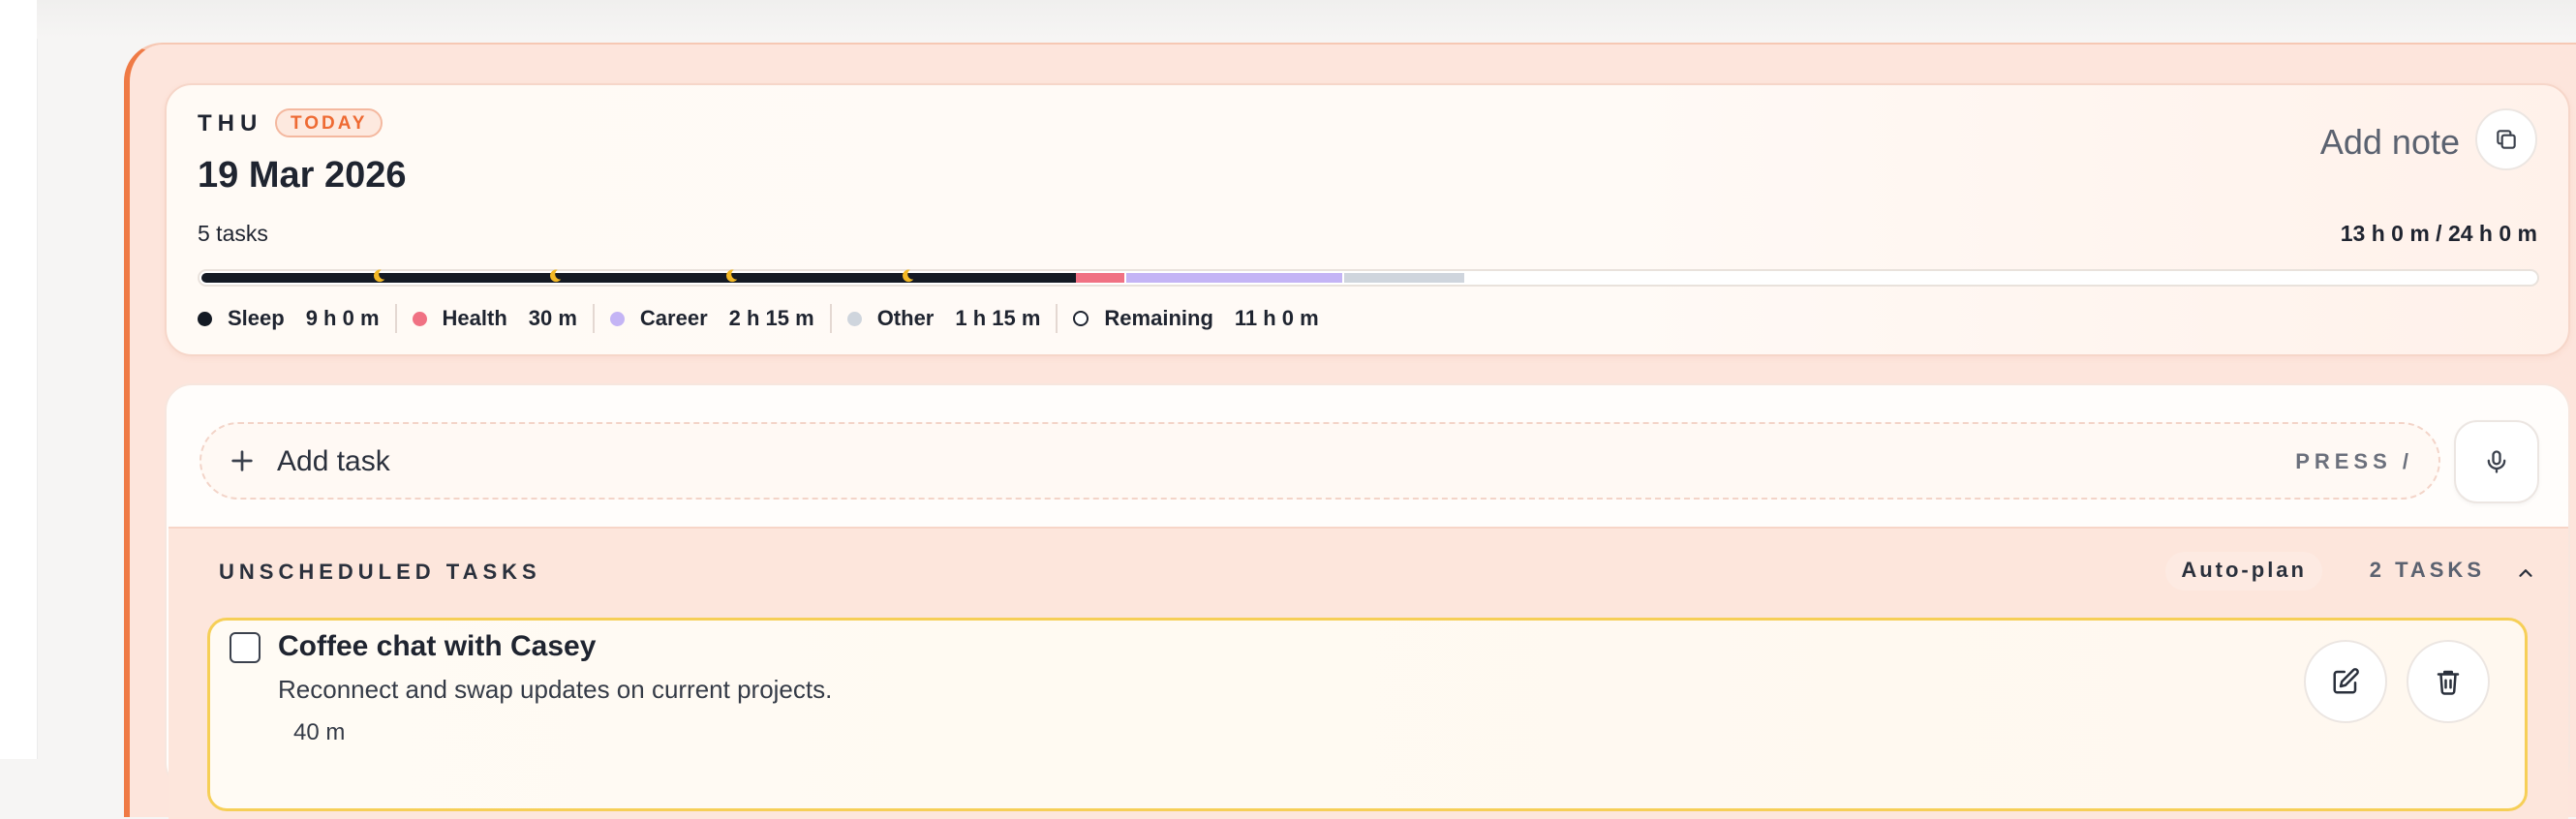  I want to click on task-duration: 40 m, so click(319, 732).